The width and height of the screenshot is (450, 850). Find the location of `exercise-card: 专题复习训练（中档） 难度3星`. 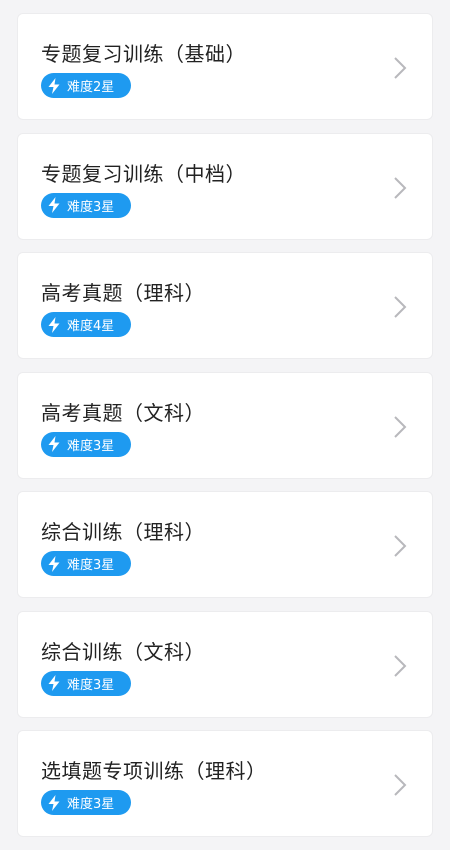

exercise-card: 专题复习训练（中档） 难度3星 is located at coordinates (225, 186).